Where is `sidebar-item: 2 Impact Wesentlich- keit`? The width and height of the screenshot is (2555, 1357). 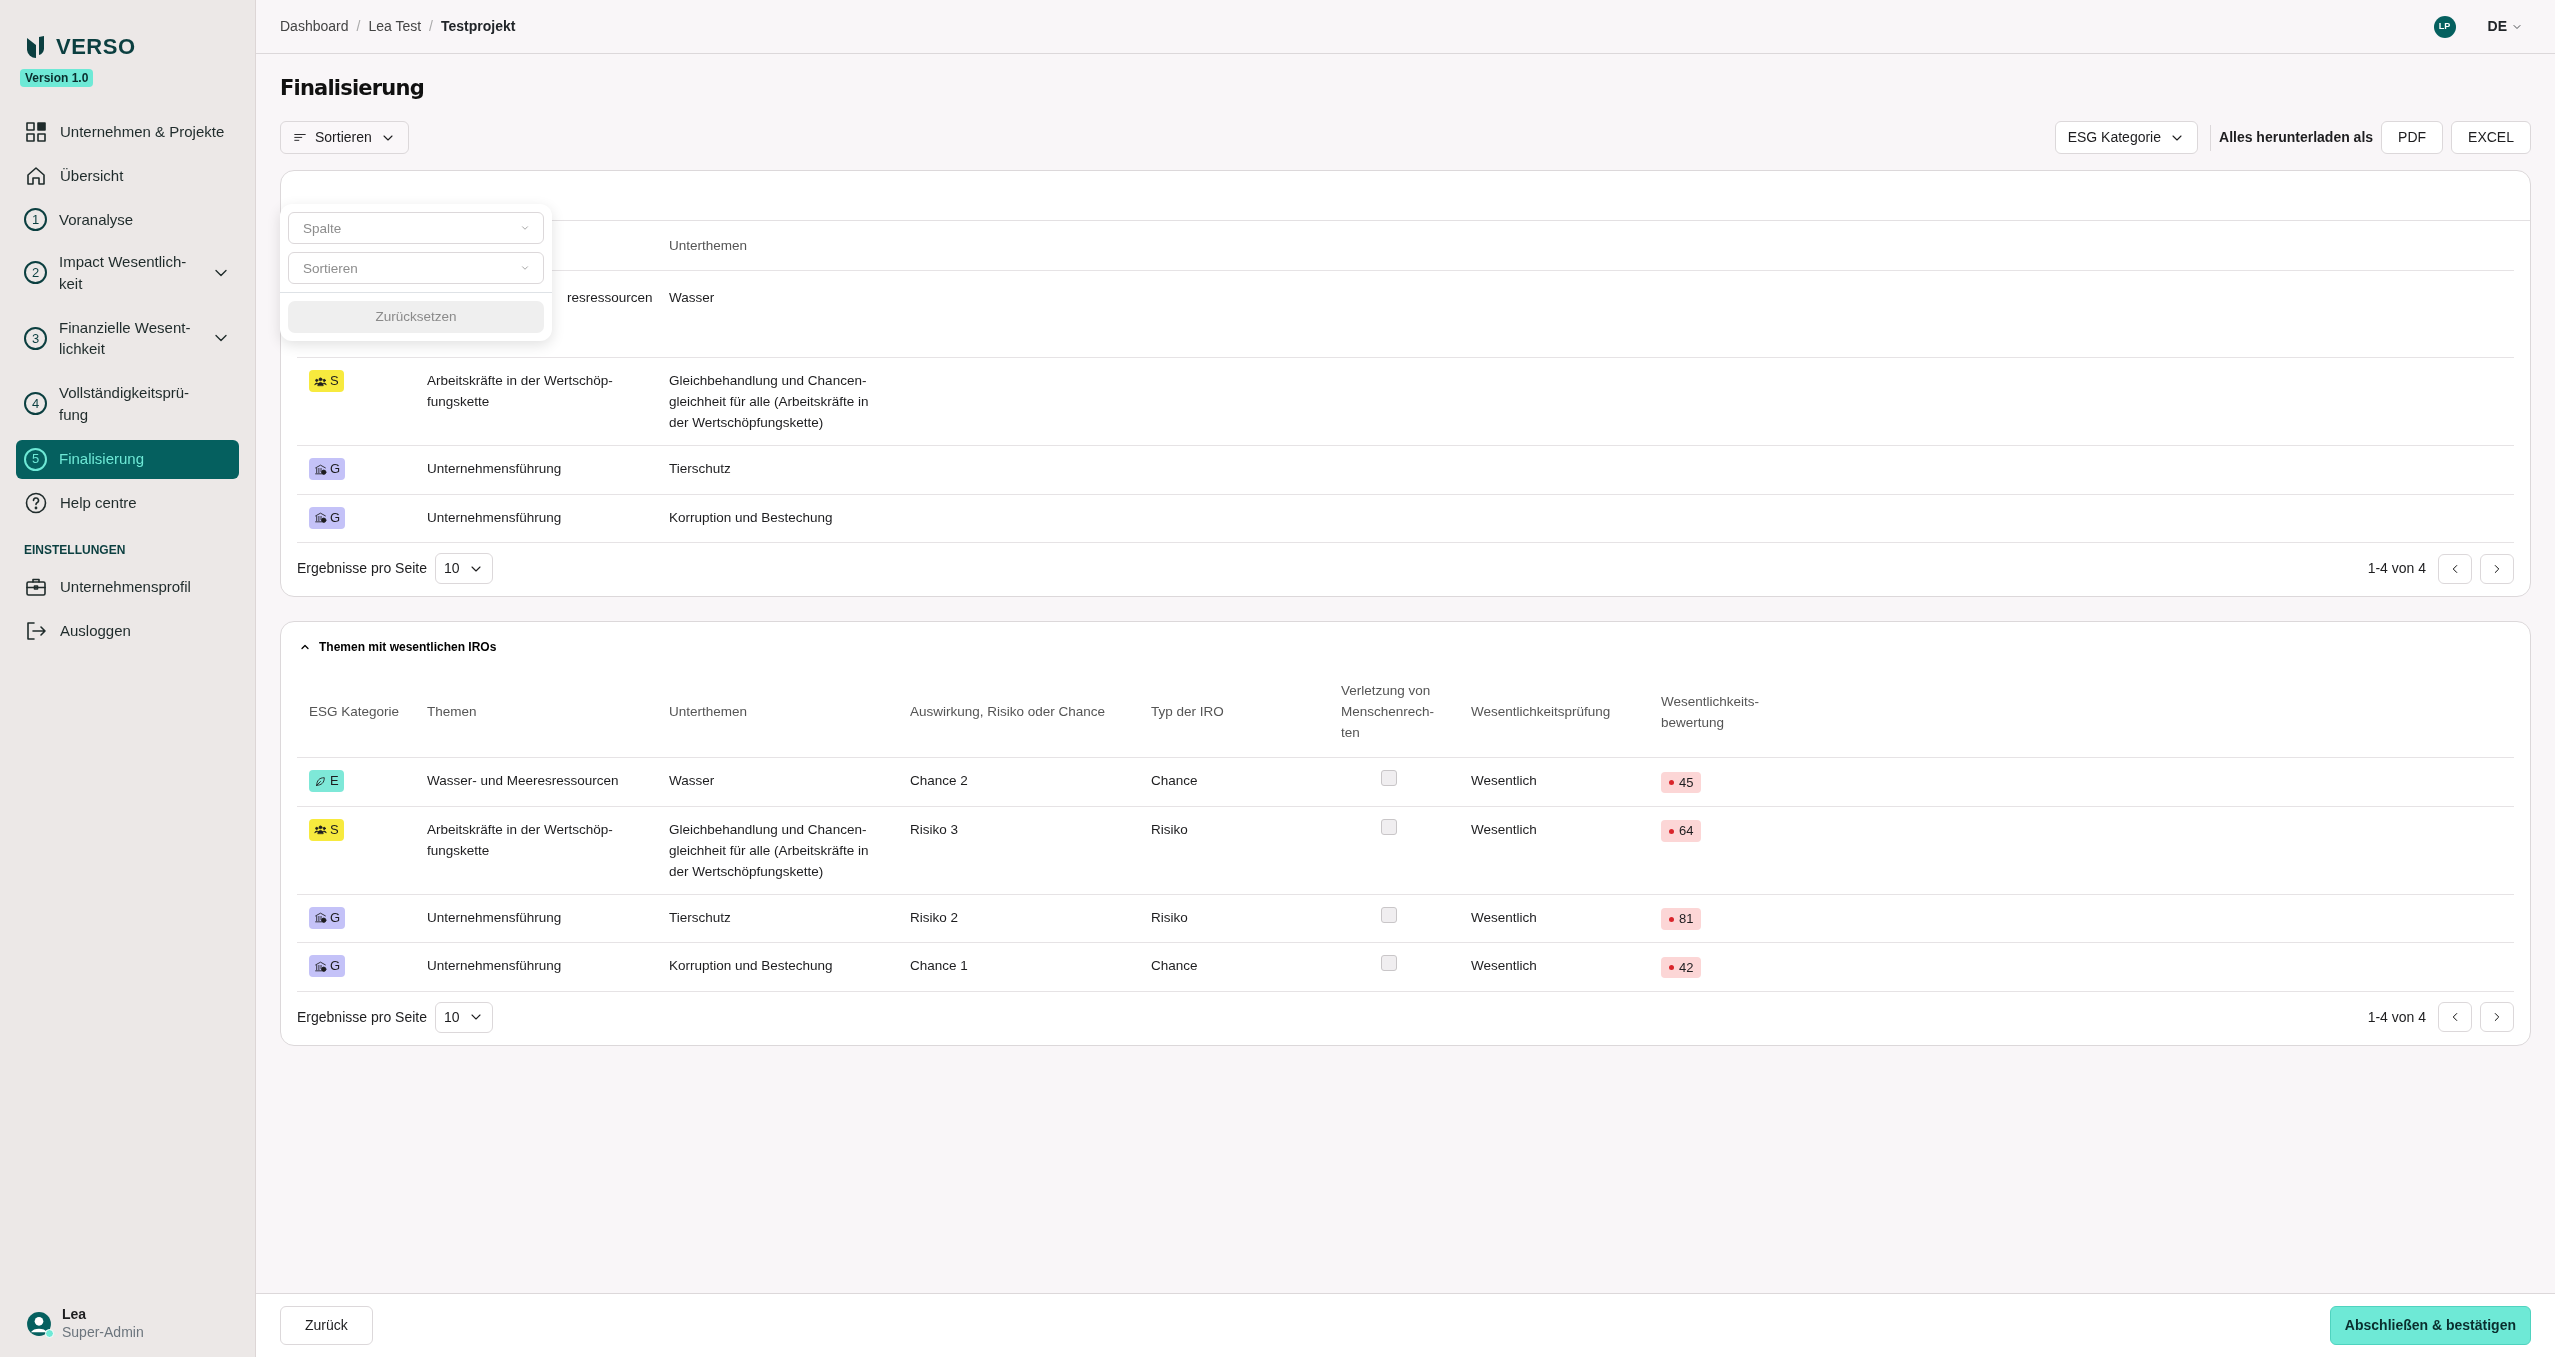 sidebar-item: 2 Impact Wesentlich- keit is located at coordinates (127, 273).